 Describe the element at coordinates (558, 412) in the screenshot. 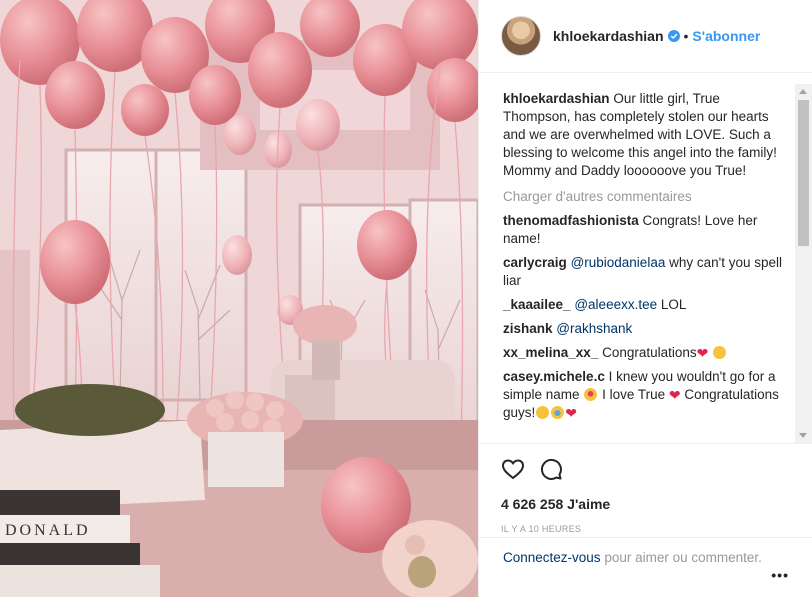

I see `crying-face-emoji-icon` at that location.